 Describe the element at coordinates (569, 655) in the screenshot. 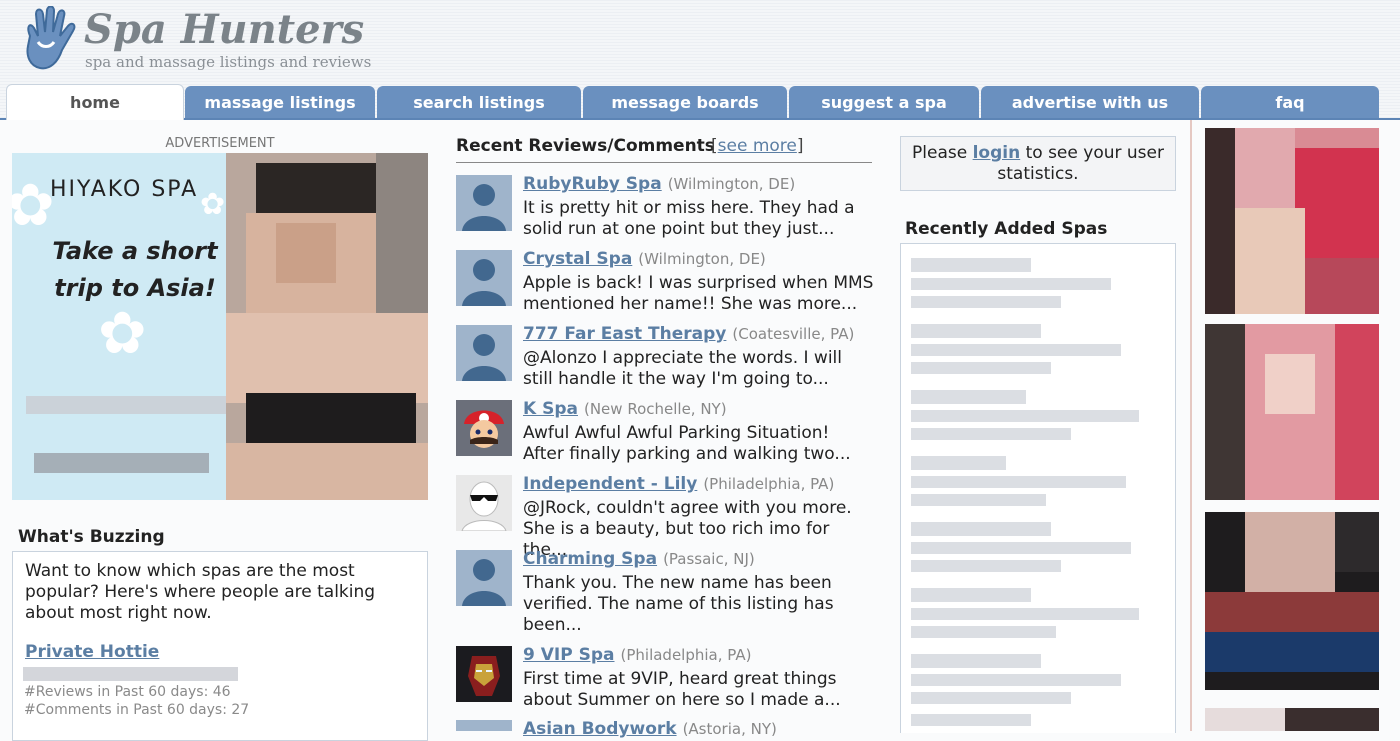

I see `review-spa-name: 9 VIP Spa` at that location.